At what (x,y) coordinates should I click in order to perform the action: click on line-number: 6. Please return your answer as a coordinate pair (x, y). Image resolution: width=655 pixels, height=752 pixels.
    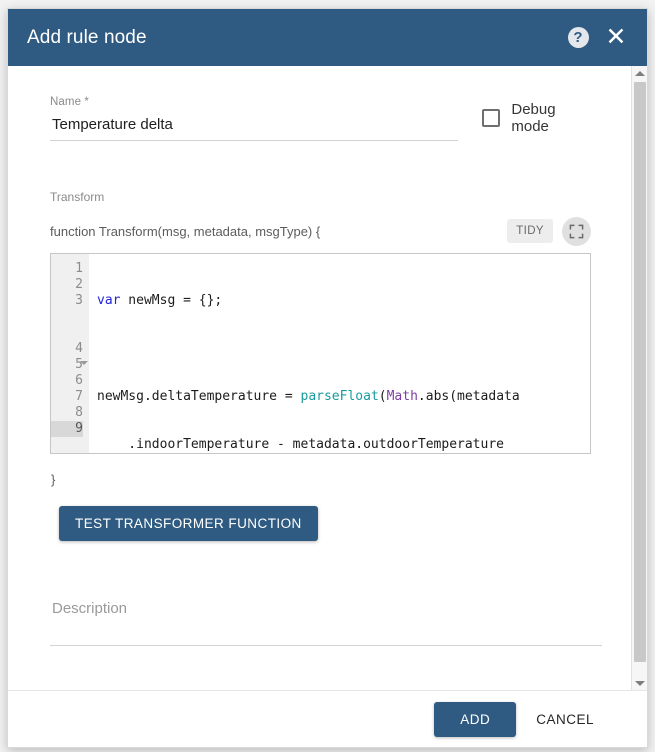
    Looking at the image, I should click on (79, 380).